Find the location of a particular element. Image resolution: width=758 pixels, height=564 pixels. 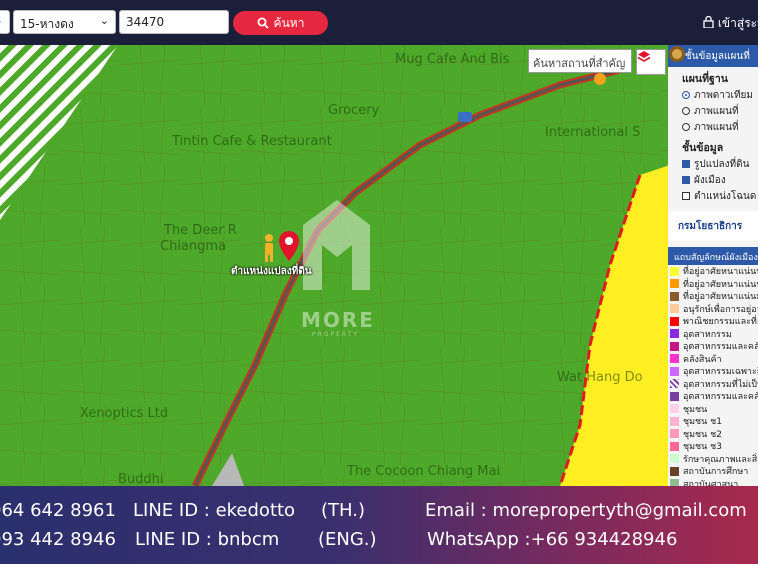

province-select: ⌄ is located at coordinates (5, 22).